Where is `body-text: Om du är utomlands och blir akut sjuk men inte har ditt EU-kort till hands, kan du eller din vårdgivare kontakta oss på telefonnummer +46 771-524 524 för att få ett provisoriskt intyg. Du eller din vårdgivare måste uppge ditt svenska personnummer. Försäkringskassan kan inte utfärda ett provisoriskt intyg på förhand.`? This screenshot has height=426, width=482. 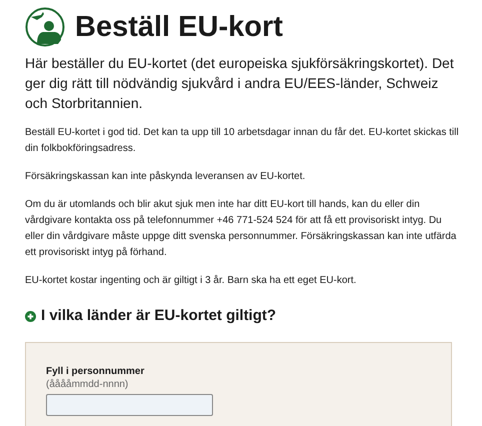
body-text: Om du är utomlands och blir akut sjuk men inte har ditt EU-kort till hands, kan du eller din vårdgivare kontakta oss på telefonnummer +46 771-524 524 för att få ett provisoriskt intyg. Du eller din vårdgivare måste uppge ditt svenska personnummer. Försäkringskassan kan inte utfärda ett provisoriskt intyg på förhand. is located at coordinates (241, 229).